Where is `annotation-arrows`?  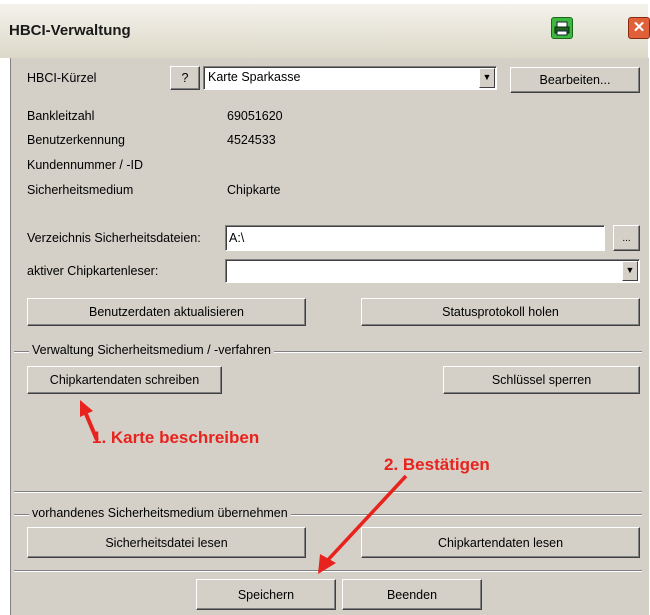
annotation-arrows is located at coordinates (244, 487).